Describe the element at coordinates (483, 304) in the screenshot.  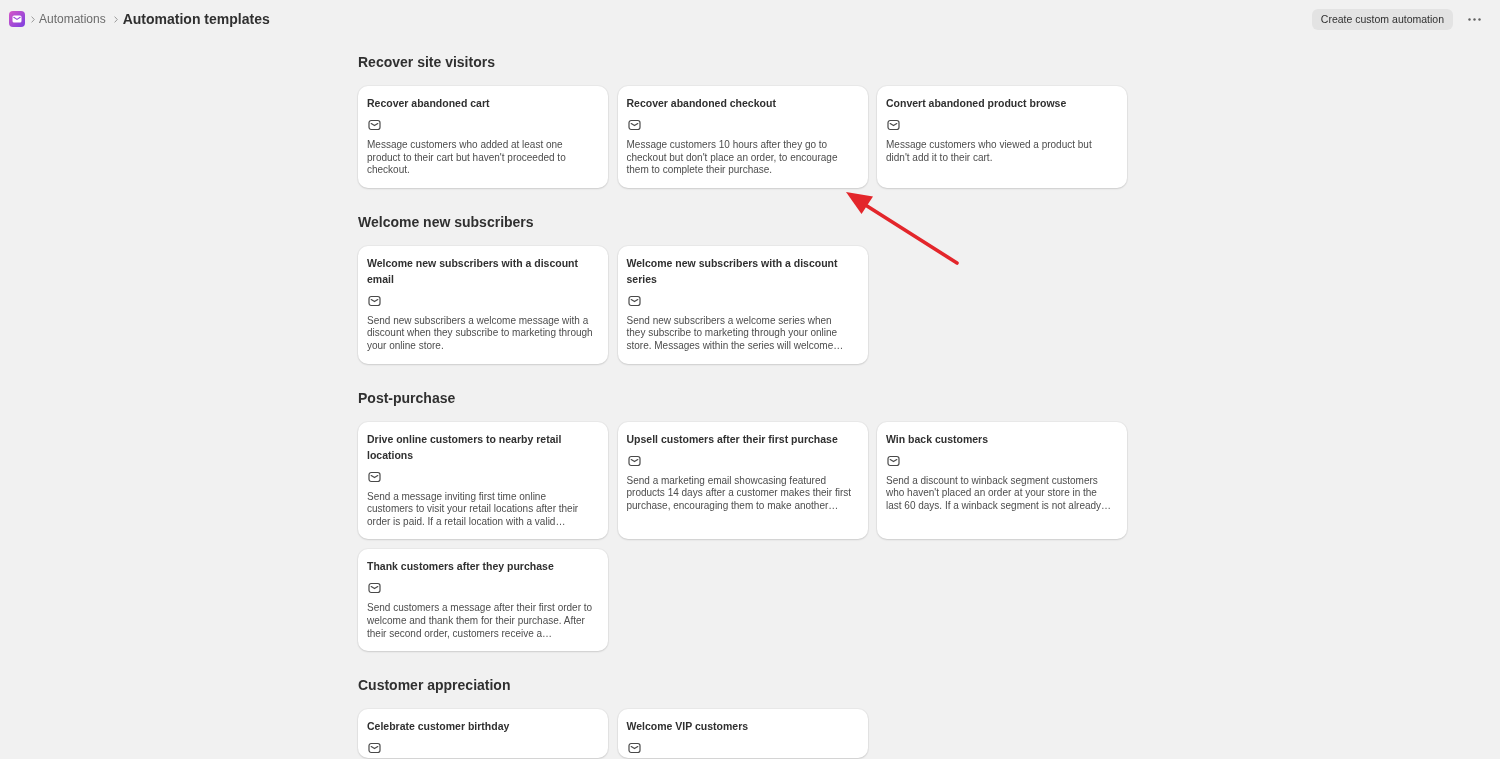
I see `template-card: Welcome new subscribers with a discount email Send new subscribers a welcome message with a discount when they subscribe to marketing through your online store.` at that location.